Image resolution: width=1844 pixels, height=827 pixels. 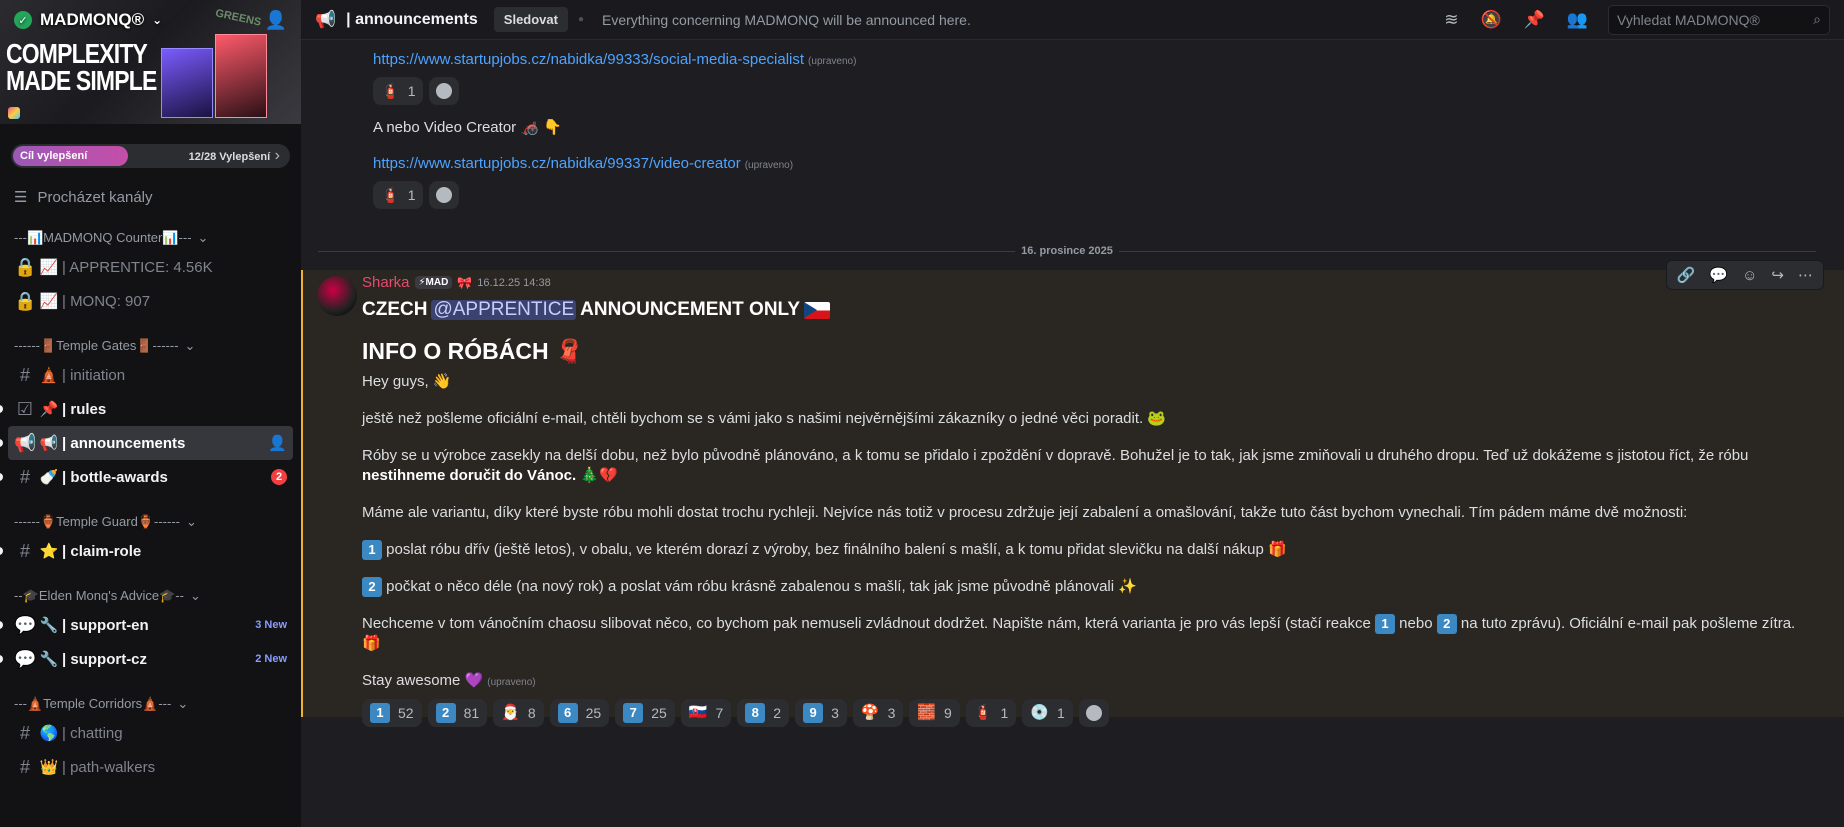 I want to click on browse-icon: ☰, so click(x=21, y=197).